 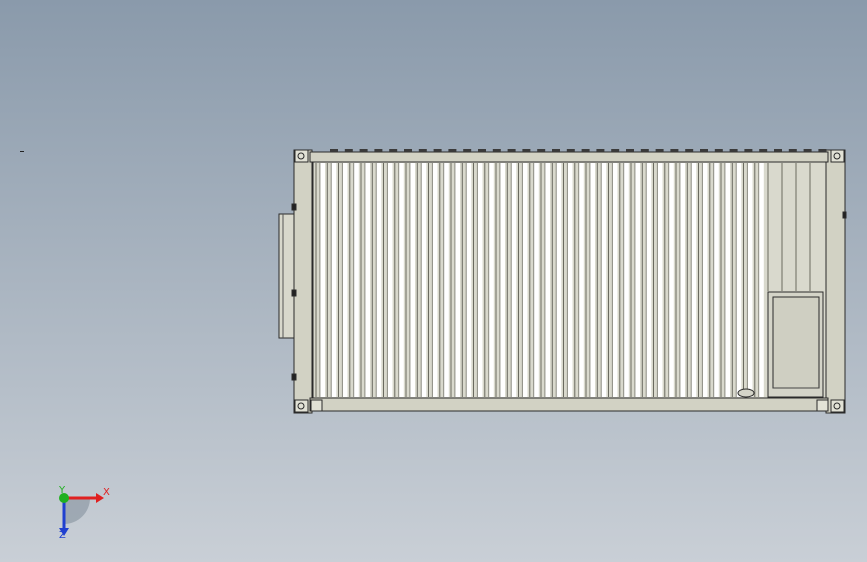 I want to click on triad-x-label: X, so click(x=106, y=492).